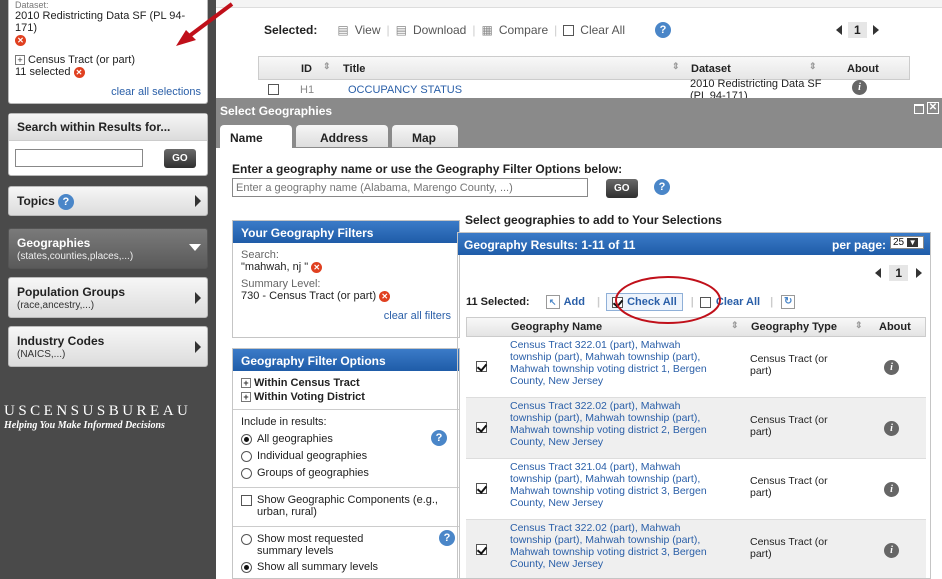 The image size is (942, 579). I want to click on search-within-go-button: GO, so click(180, 158).